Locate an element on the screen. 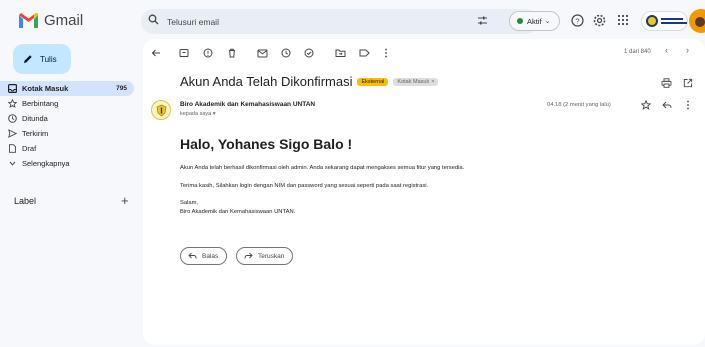  settings-gear-icon is located at coordinates (599, 20).